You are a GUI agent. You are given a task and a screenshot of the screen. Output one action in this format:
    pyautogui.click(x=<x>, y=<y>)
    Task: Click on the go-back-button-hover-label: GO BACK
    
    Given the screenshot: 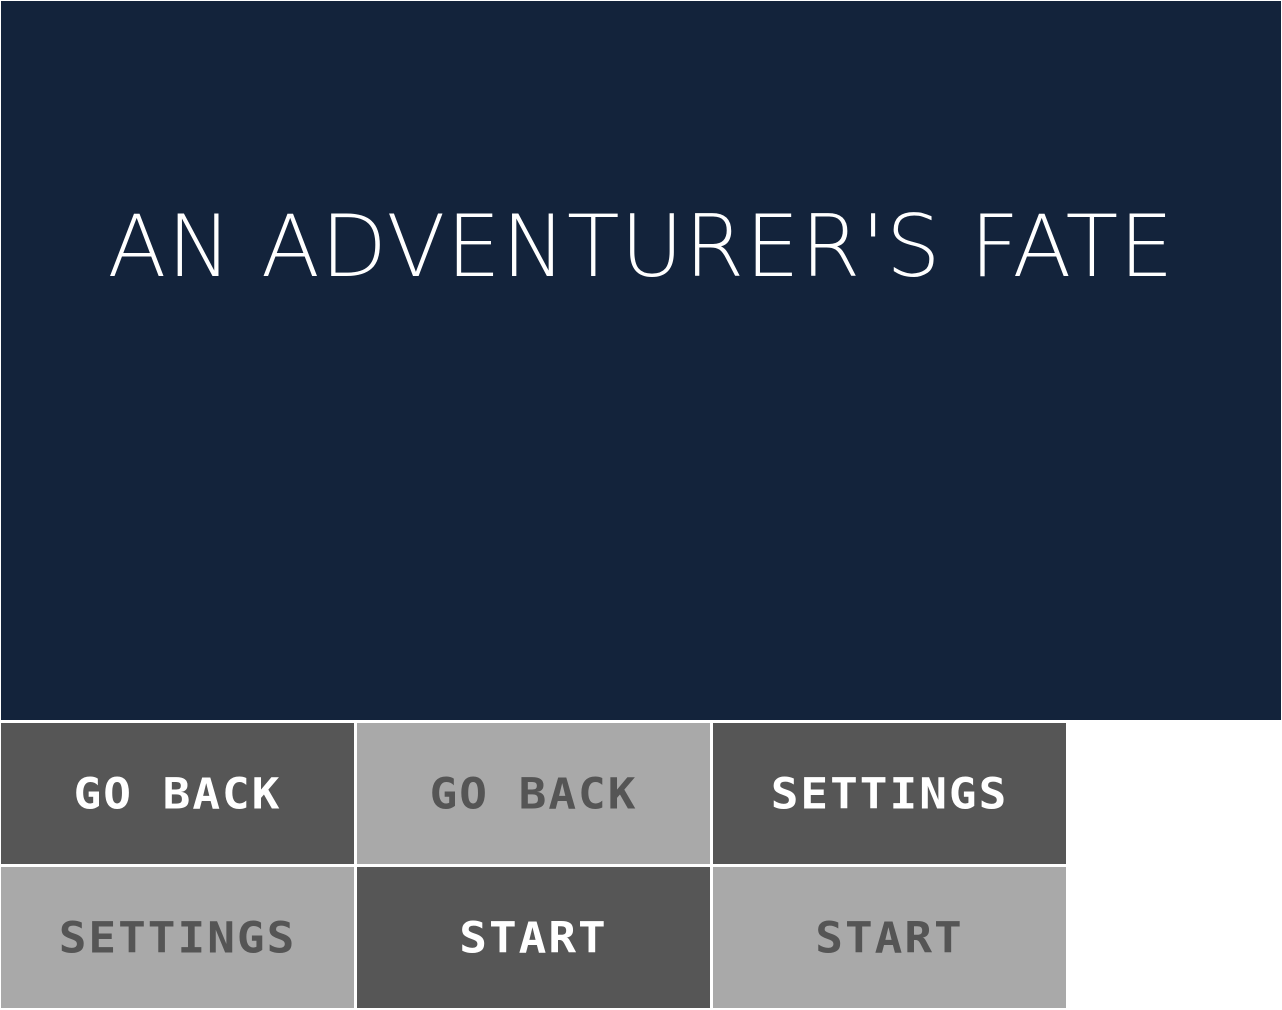 What is the action you would take?
    pyautogui.click(x=533, y=793)
    